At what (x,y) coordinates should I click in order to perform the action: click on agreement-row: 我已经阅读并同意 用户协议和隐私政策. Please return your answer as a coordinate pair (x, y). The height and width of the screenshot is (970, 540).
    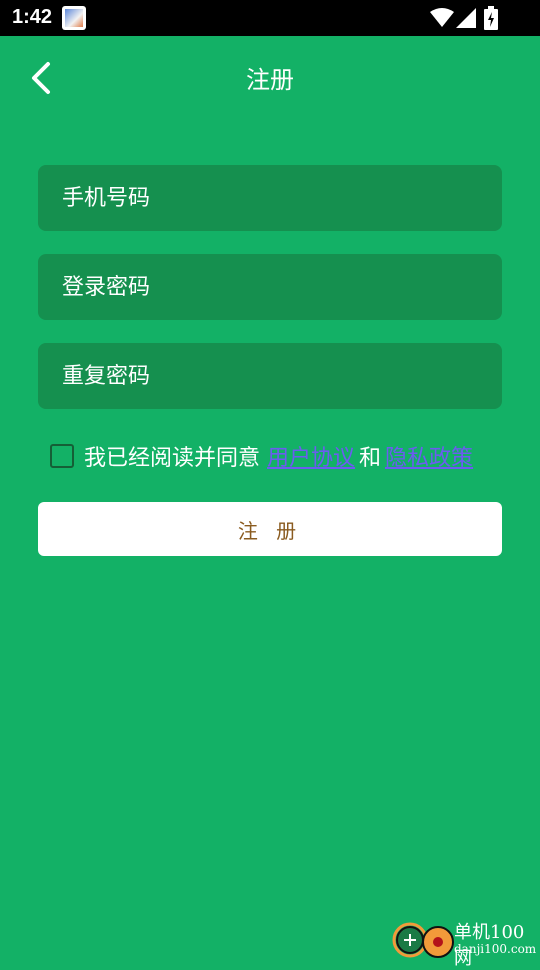
    Looking at the image, I should click on (290, 457).